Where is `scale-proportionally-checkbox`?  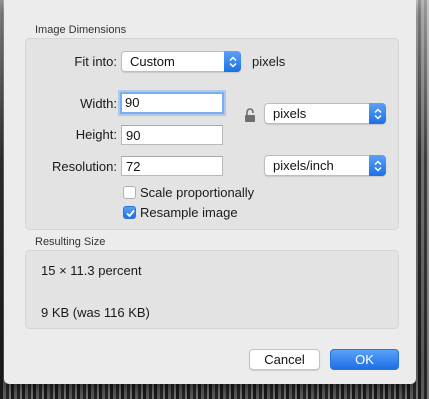
scale-proportionally-checkbox is located at coordinates (129, 192).